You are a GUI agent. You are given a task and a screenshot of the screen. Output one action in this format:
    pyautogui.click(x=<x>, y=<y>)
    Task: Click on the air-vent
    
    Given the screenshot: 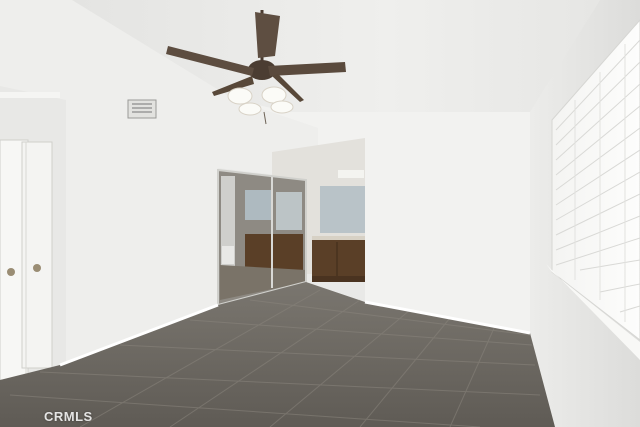 What is the action you would take?
    pyautogui.click(x=142, y=109)
    